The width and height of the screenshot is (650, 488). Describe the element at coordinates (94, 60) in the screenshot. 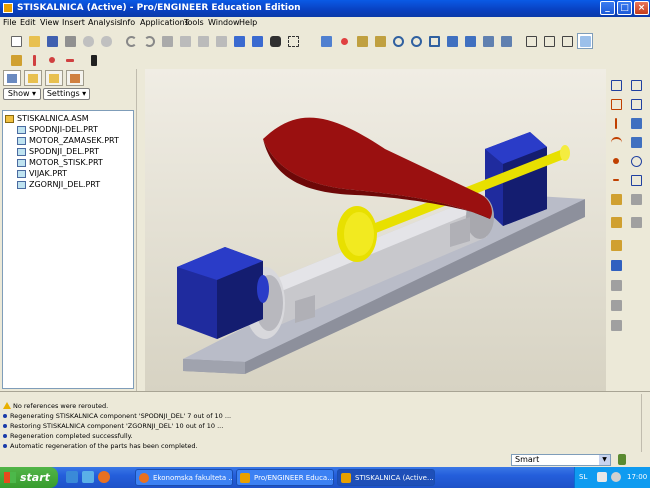

I see `context-help-icon` at that location.